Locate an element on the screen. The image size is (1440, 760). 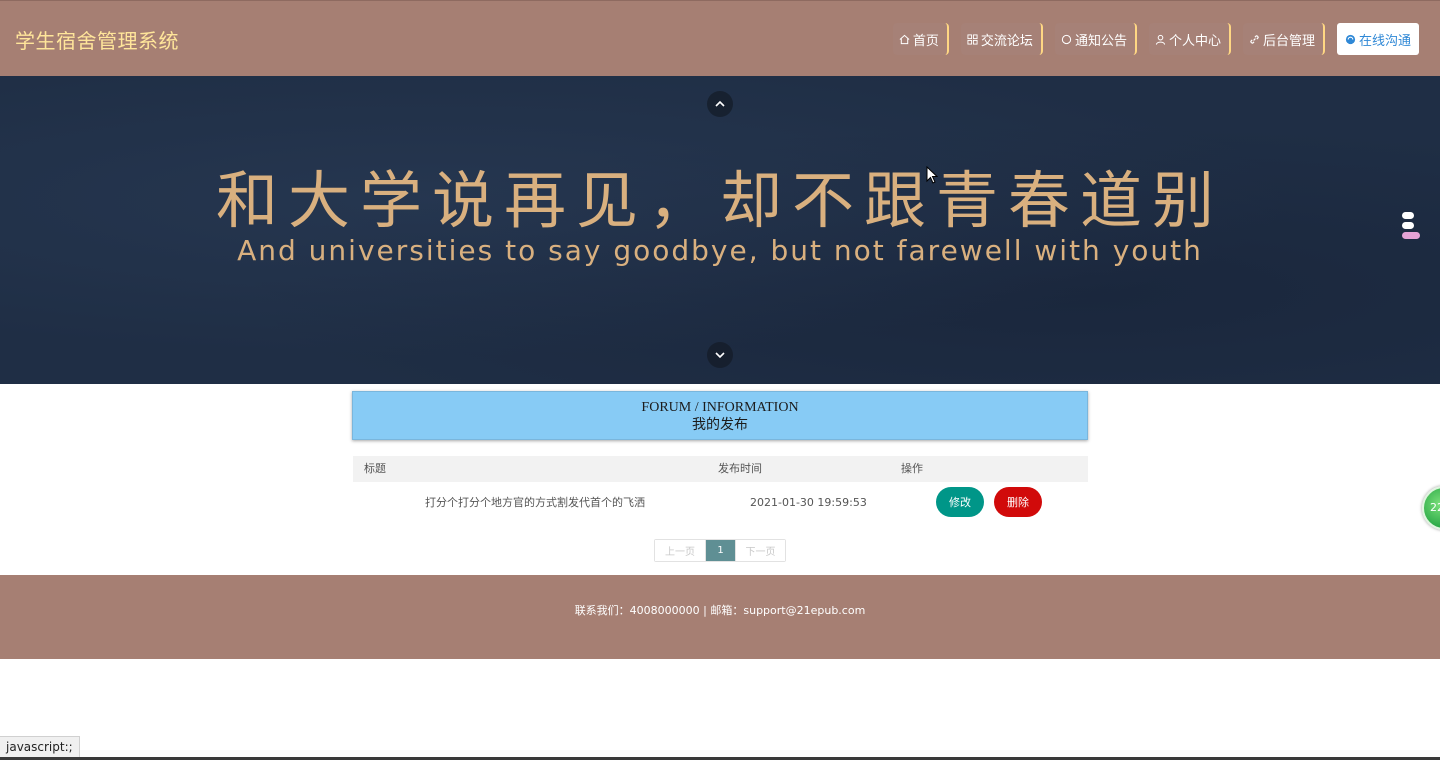
header: 学生宿舍管理系统 首页 交流论坛 通知公告 个人中心 后台管理 在线沟通 is located at coordinates (720, 38).